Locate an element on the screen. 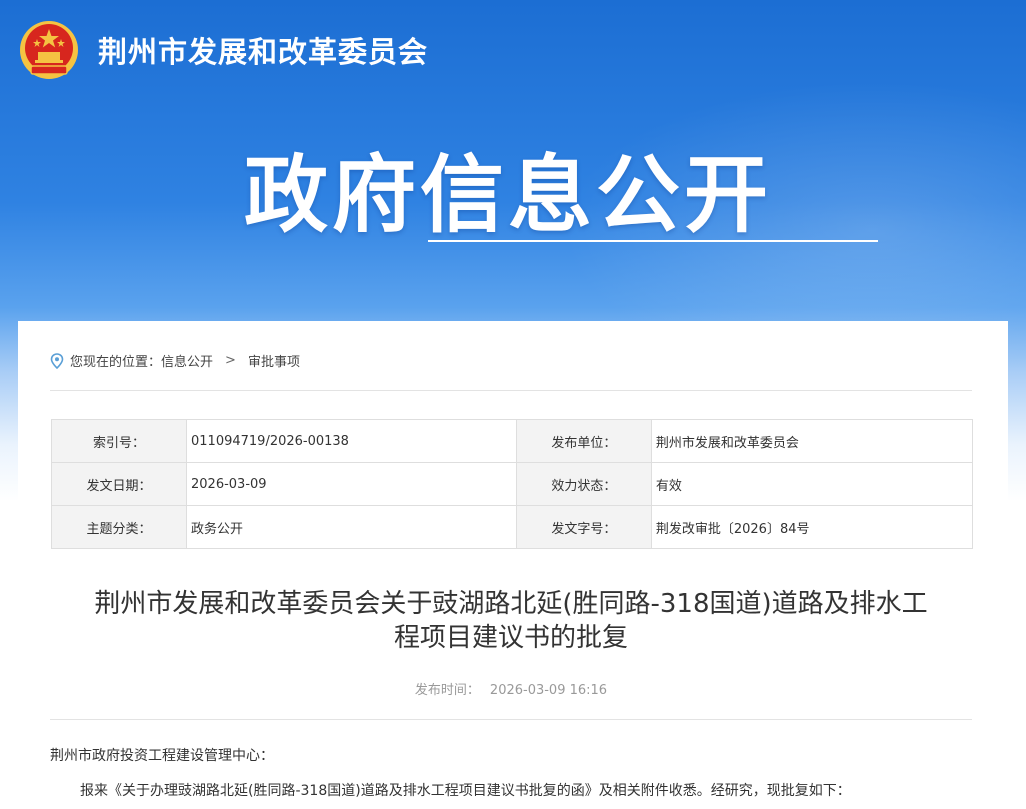 This screenshot has height=809, width=1026. breadcrumb-prefix: 您现在的位置： is located at coordinates (116, 362).